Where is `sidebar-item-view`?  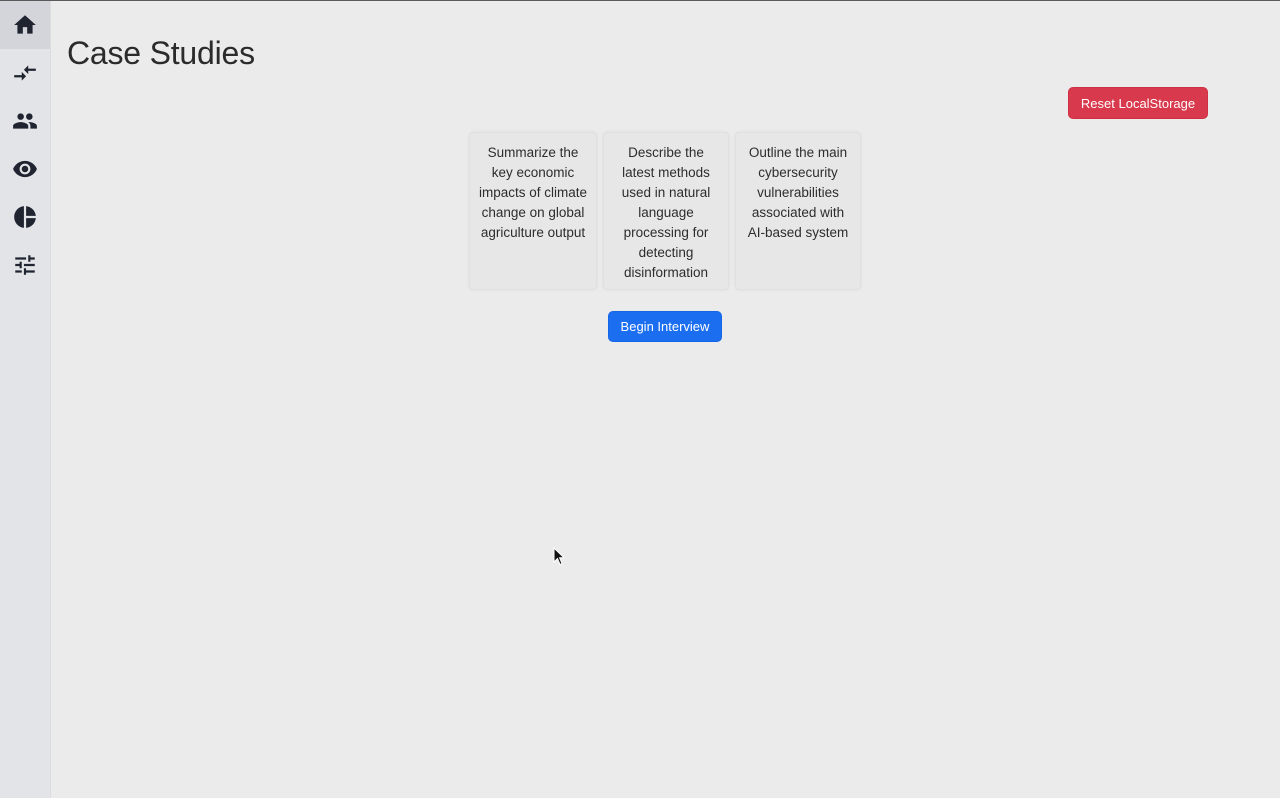 sidebar-item-view is located at coordinates (25, 169).